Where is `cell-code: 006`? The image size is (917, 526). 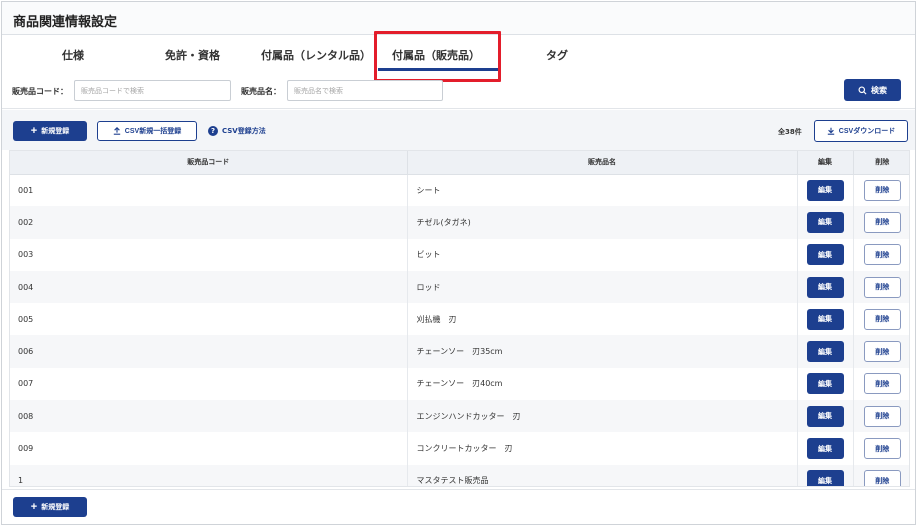 cell-code: 006 is located at coordinates (209, 351).